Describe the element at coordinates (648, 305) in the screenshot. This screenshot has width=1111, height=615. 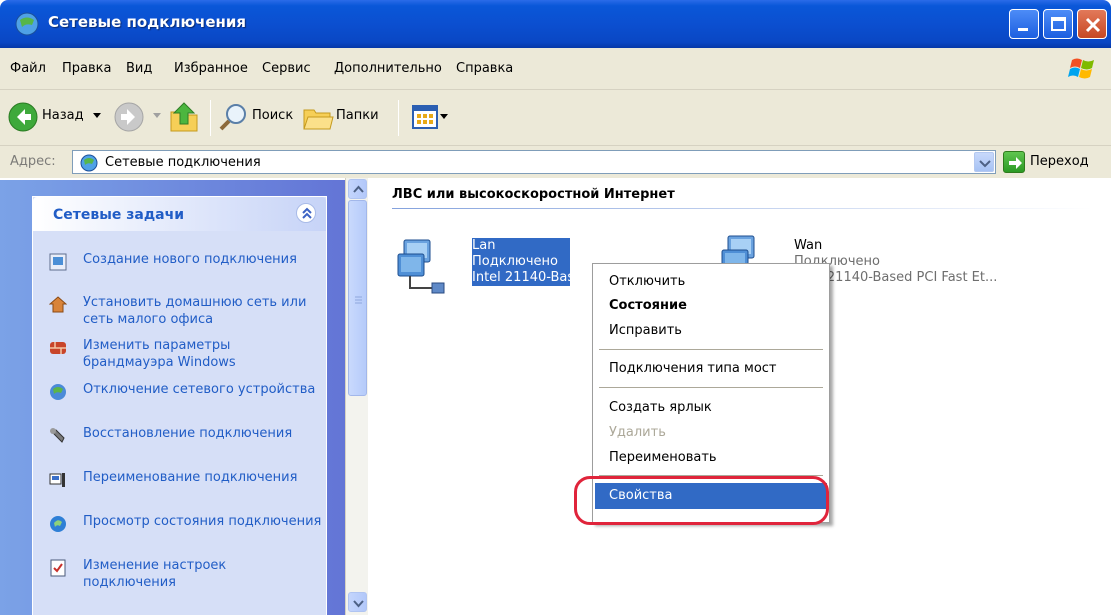
I see `menu-item-status: Состояние` at that location.